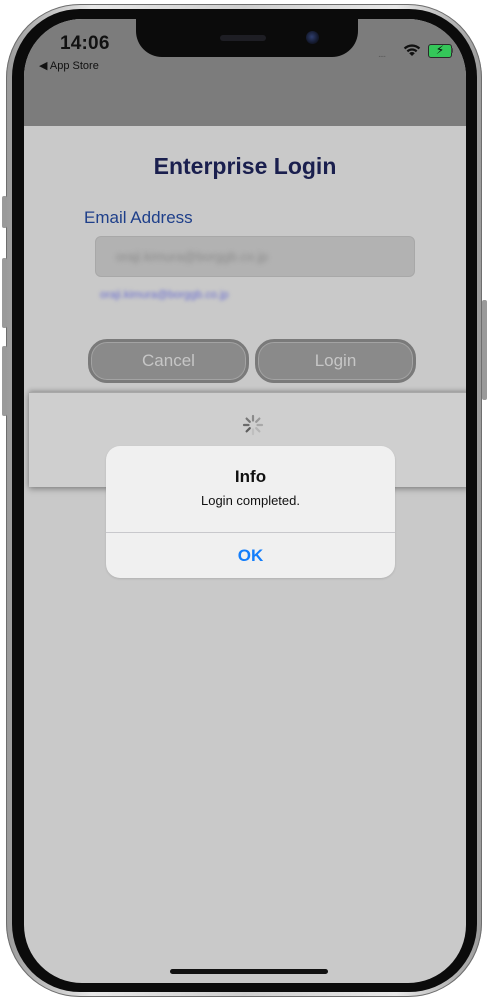  I want to click on wifi-icon, so click(412, 50).